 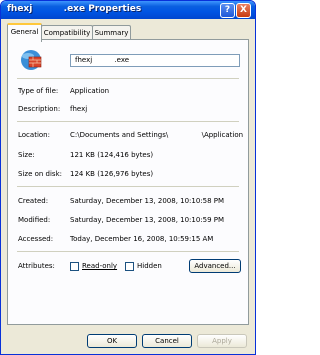 What do you see at coordinates (36, 239) in the screenshot?
I see `accessed-label: Accessed:` at bounding box center [36, 239].